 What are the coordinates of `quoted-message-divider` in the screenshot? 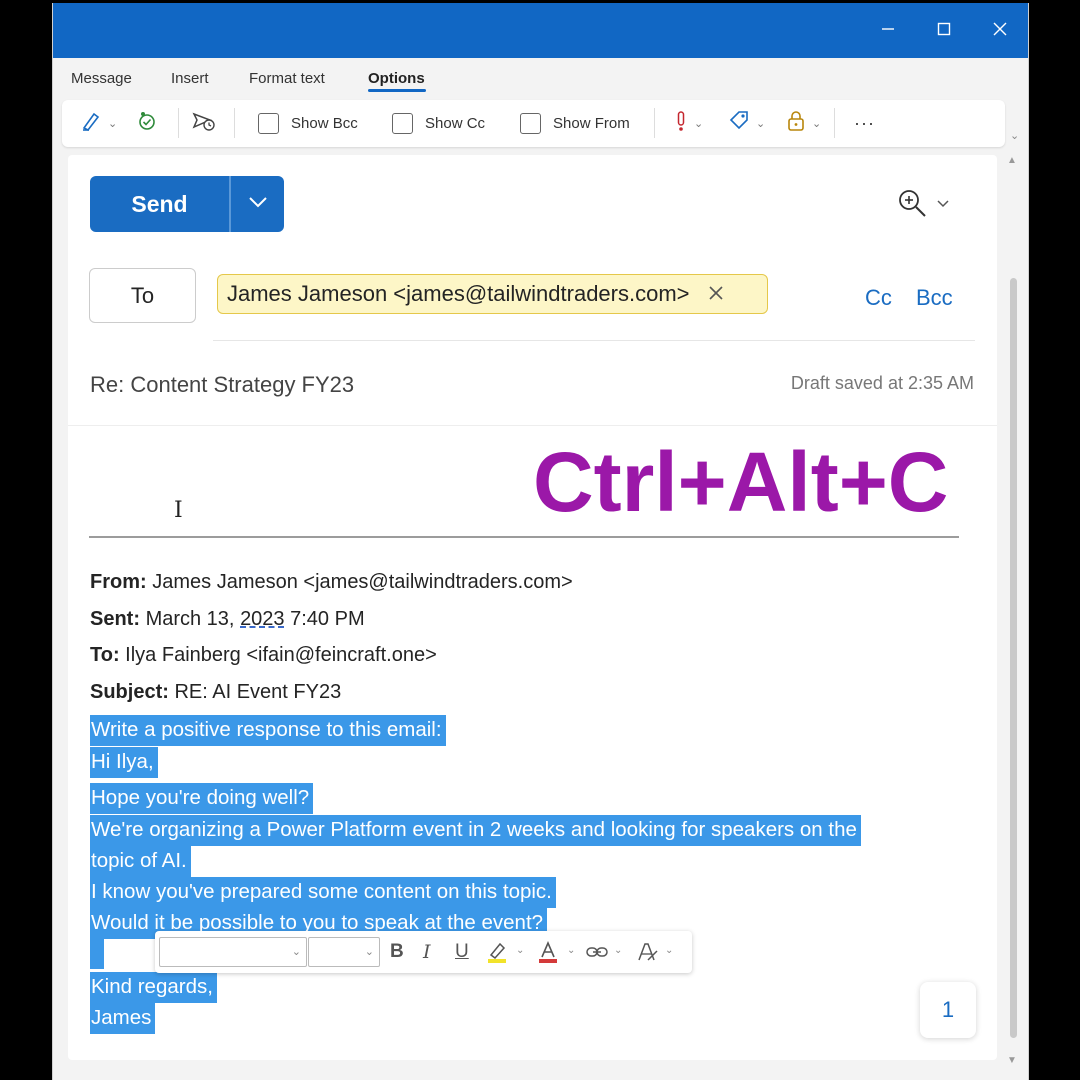 It's located at (524, 537).